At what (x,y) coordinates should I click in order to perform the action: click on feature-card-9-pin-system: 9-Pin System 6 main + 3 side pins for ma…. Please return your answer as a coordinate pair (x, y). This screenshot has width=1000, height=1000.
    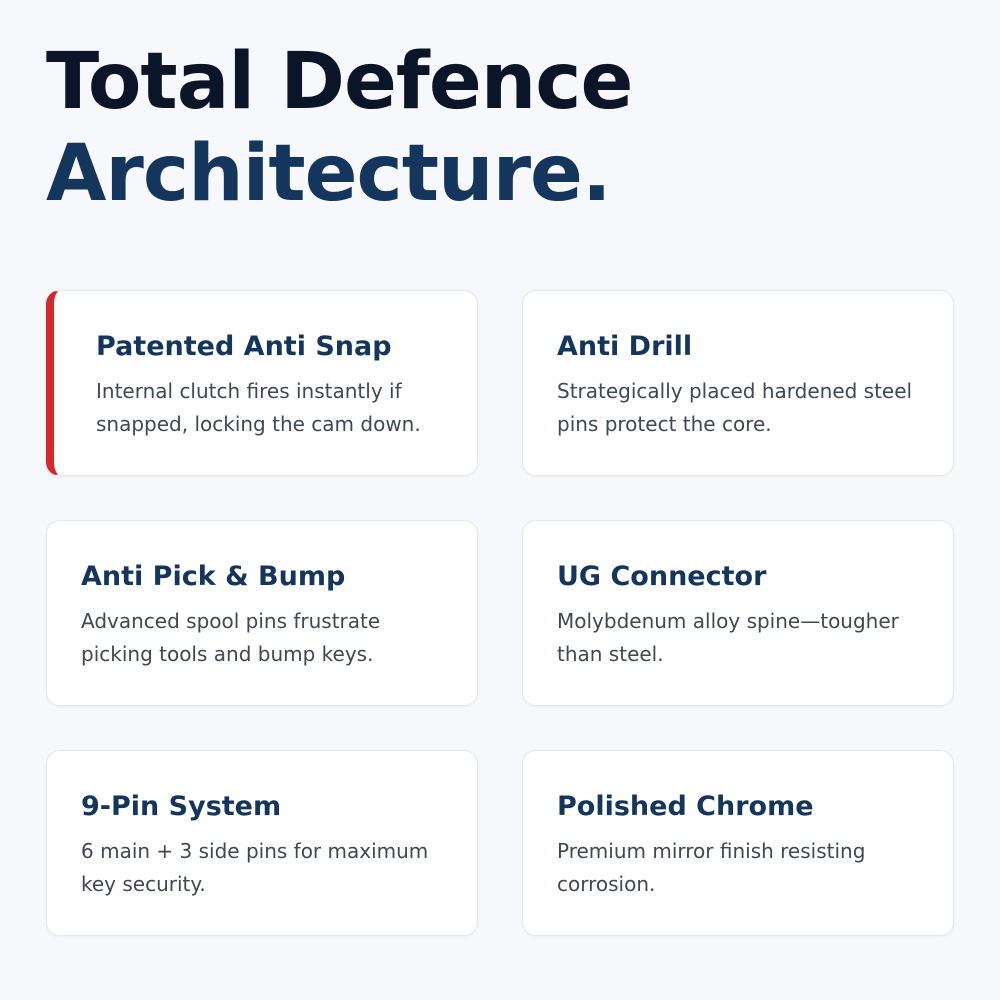
    Looking at the image, I should click on (262, 843).